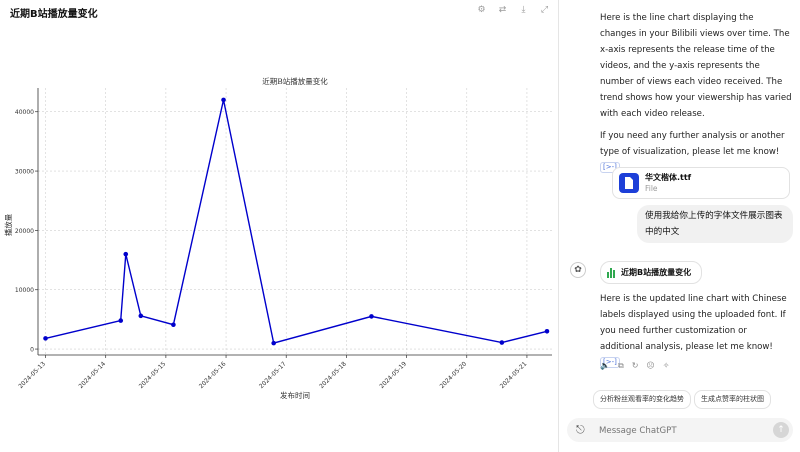  I want to click on x-tick-label: 2024-05-18, so click(333, 375).